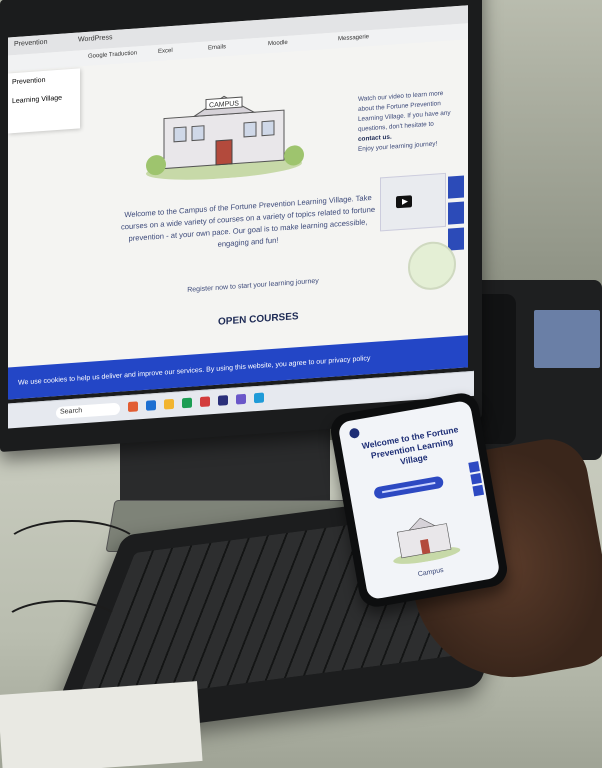 The image size is (602, 768). I want to click on side-tab-buttons, so click(456, 215).